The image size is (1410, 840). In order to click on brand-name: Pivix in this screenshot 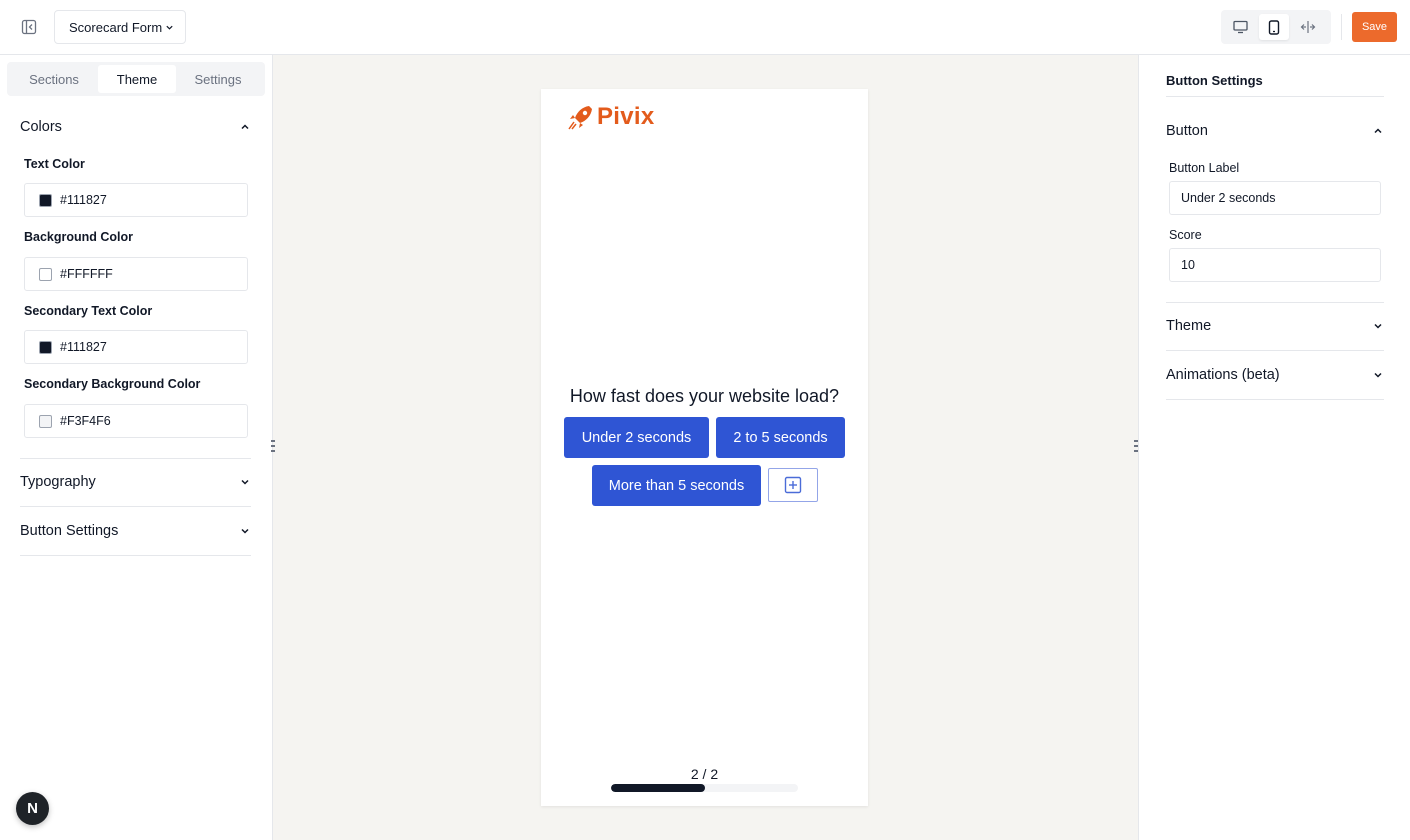, I will do `click(626, 116)`.